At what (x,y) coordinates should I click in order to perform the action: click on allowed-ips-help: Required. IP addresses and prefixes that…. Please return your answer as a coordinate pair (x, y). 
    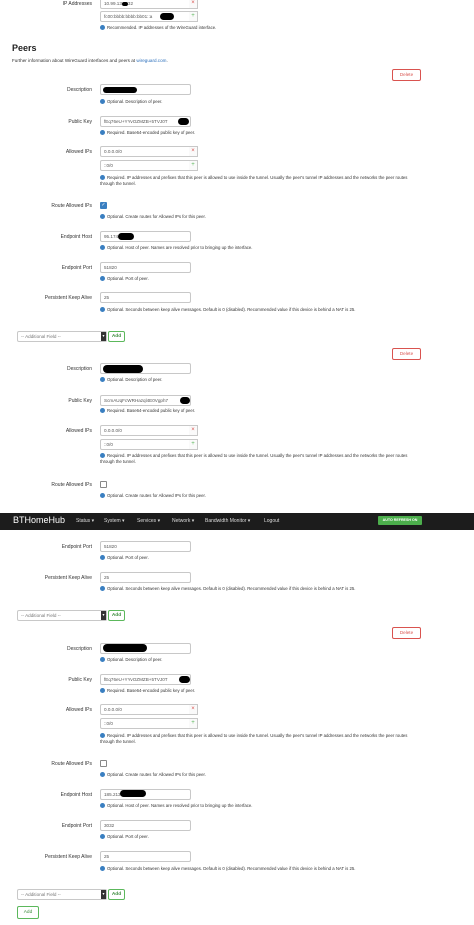
    Looking at the image, I should click on (254, 458).